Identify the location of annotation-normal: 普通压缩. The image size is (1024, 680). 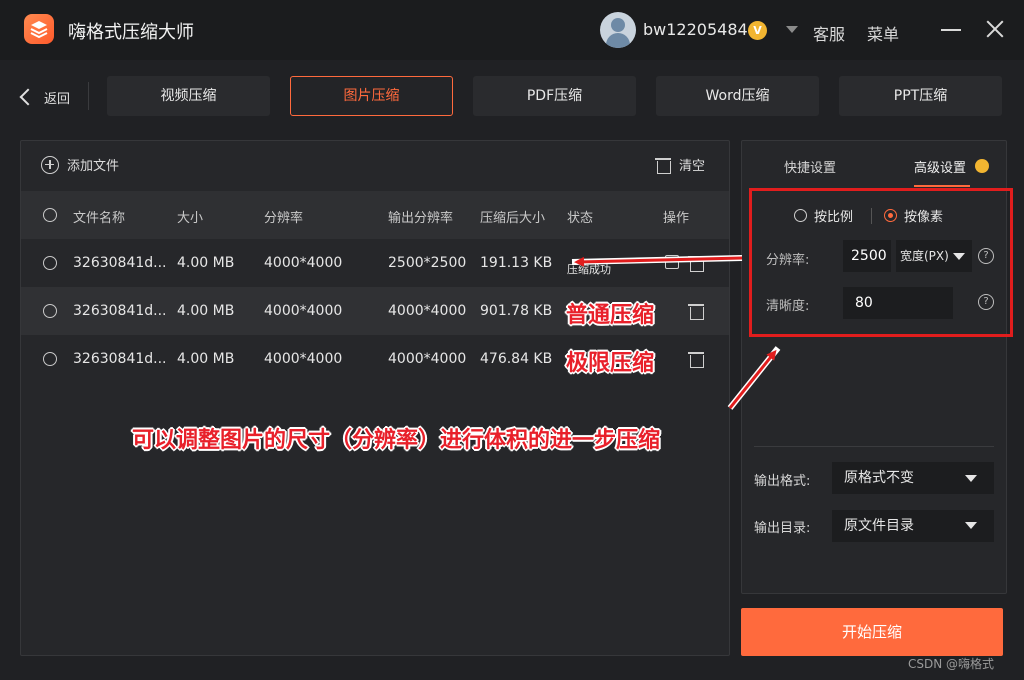
(610, 315).